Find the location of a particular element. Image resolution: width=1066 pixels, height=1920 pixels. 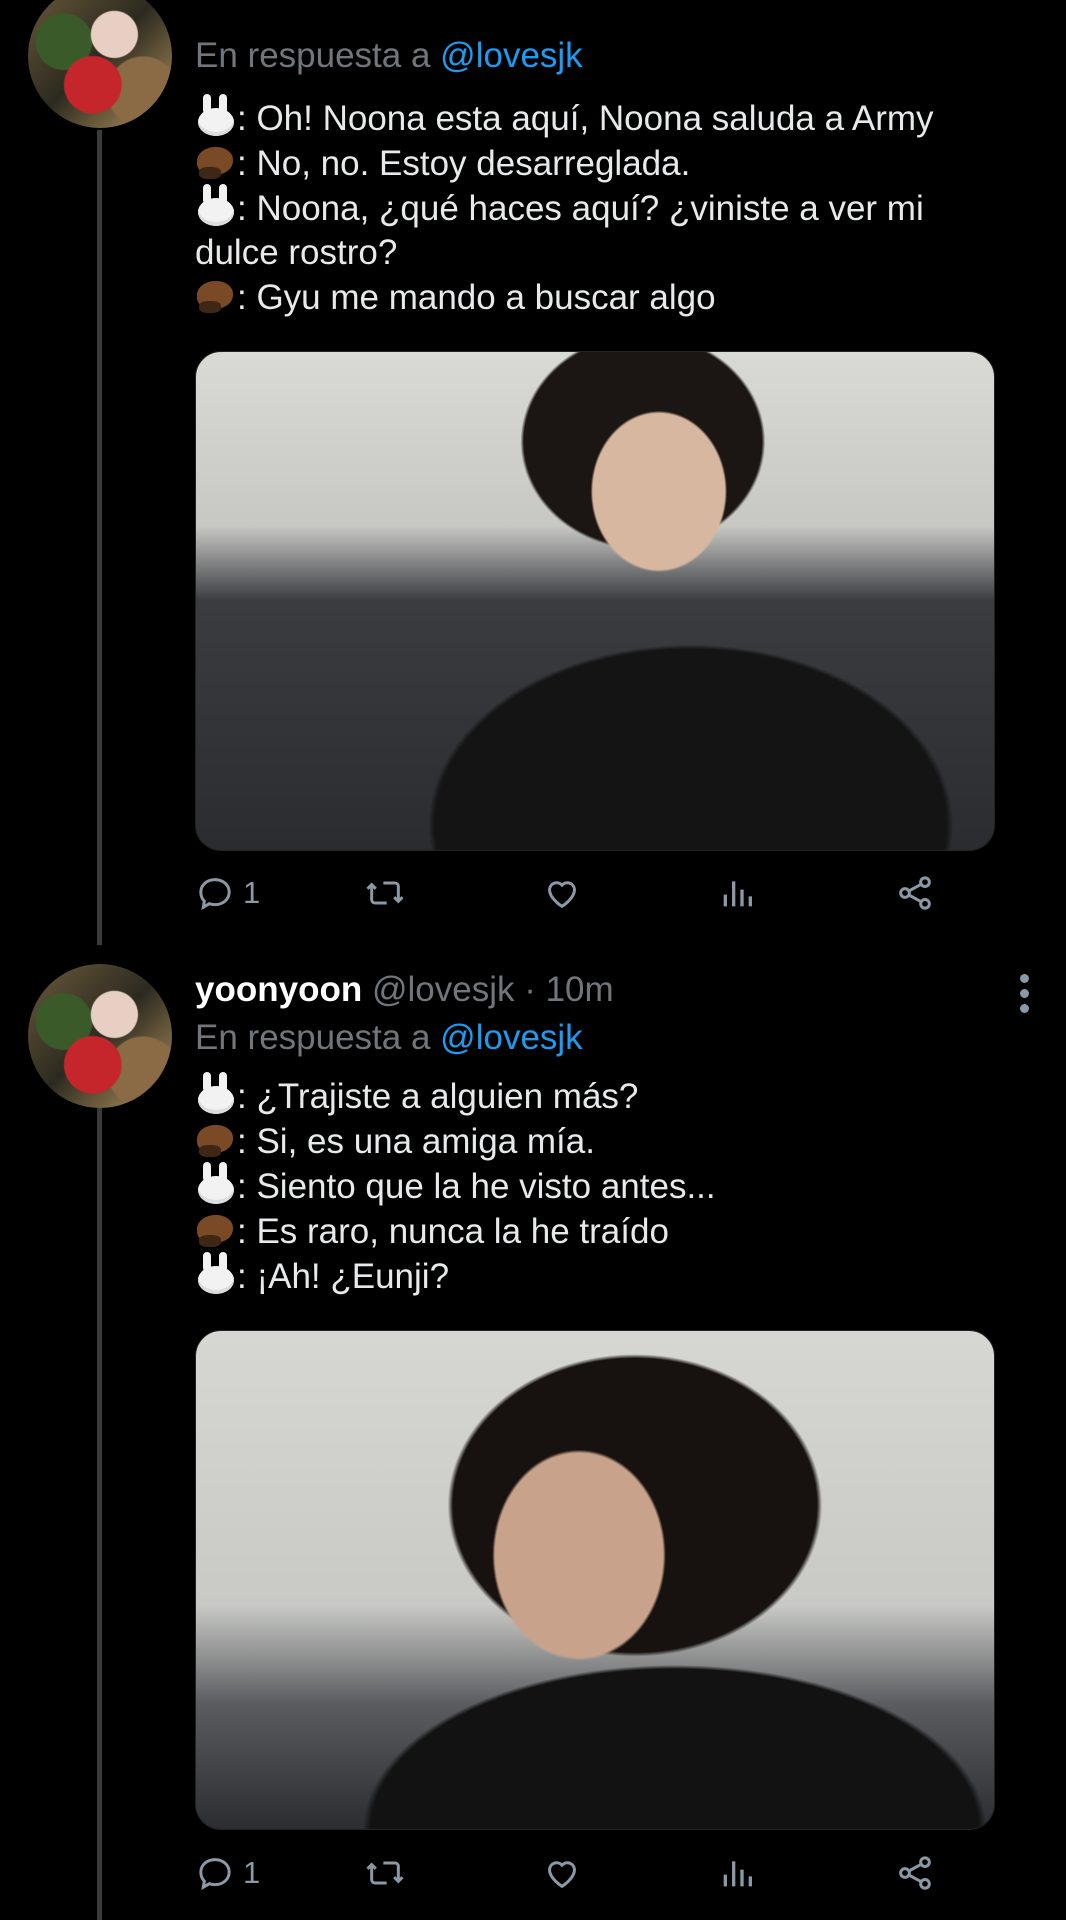

handle: @lovesjk is located at coordinates (443, 989).